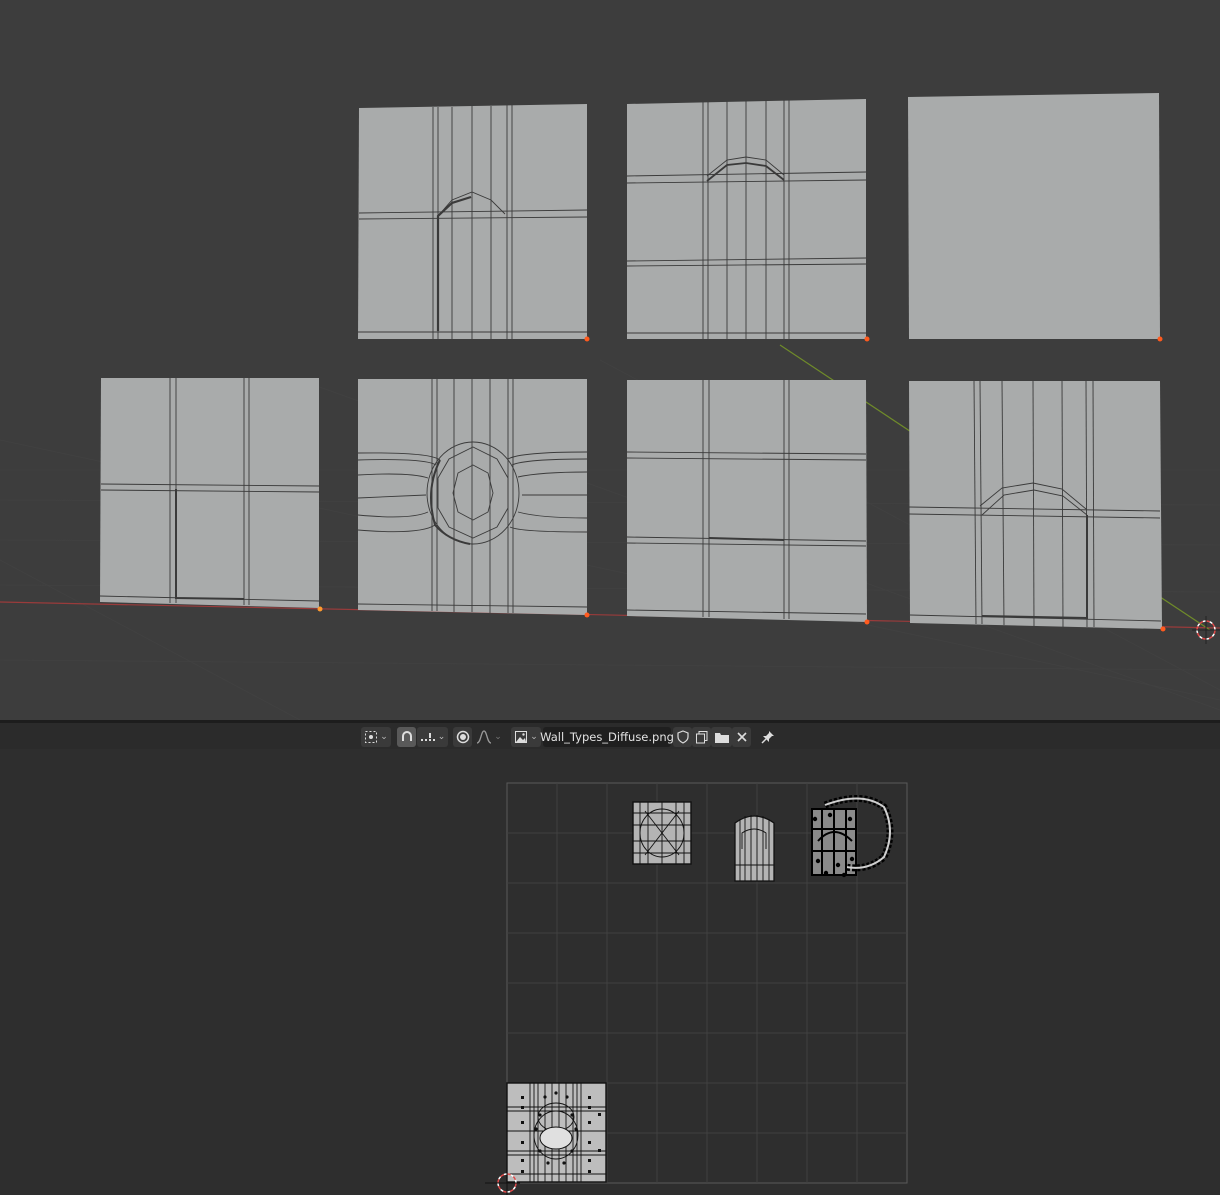 This screenshot has height=1195, width=1220. I want to click on uv-snap-icon, so click(406, 736).